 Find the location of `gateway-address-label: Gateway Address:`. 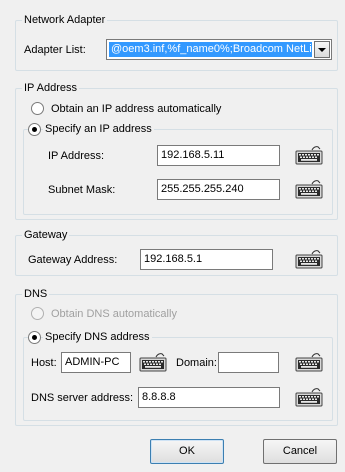

gateway-address-label: Gateway Address: is located at coordinates (73, 260).